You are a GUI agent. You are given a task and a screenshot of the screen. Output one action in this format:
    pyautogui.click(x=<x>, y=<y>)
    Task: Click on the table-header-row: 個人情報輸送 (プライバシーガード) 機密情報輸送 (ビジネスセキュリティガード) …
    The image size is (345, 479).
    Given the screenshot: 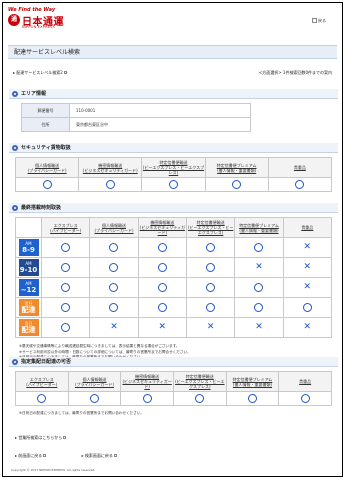 What is the action you would take?
    pyautogui.click(x=173, y=167)
    